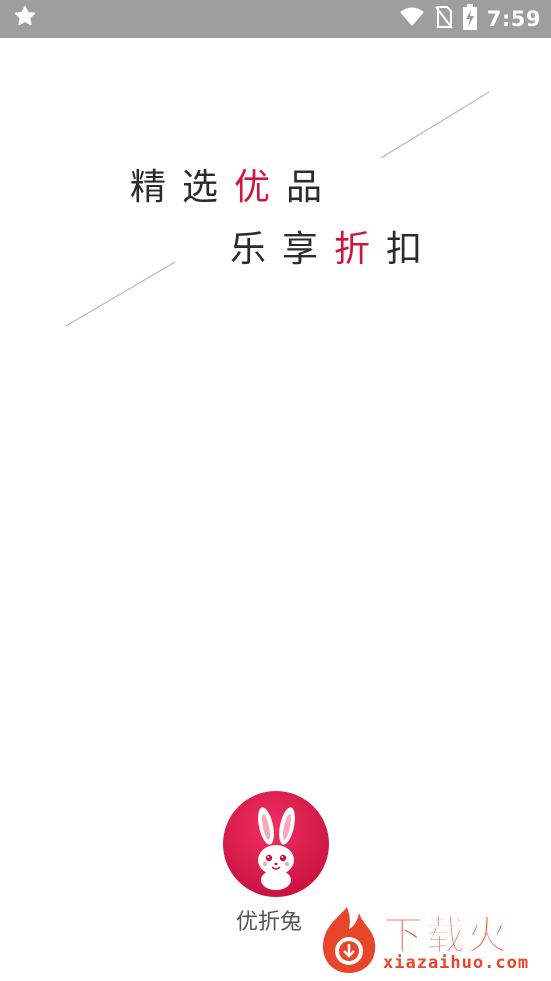 This screenshot has width=551, height=981. What do you see at coordinates (260, 187) in the screenshot?
I see `slogan-1-highlight: 优` at bounding box center [260, 187].